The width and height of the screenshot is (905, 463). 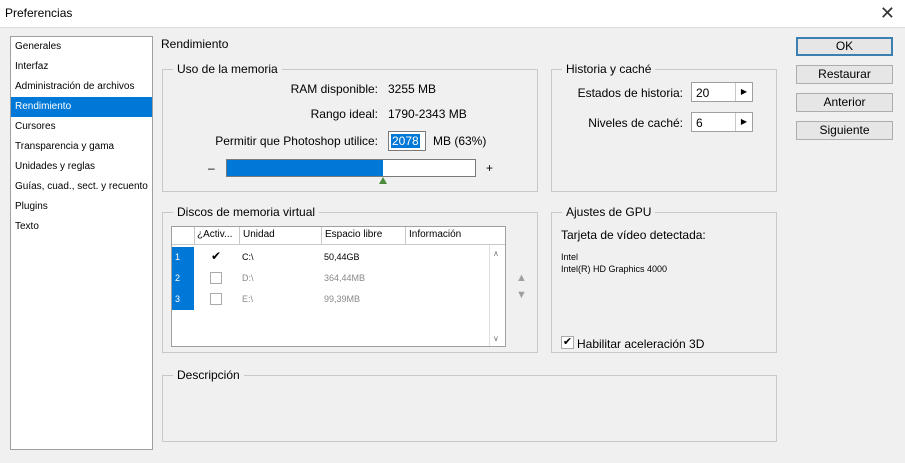 I want to click on move-down-icon: ▼, so click(x=521, y=295).